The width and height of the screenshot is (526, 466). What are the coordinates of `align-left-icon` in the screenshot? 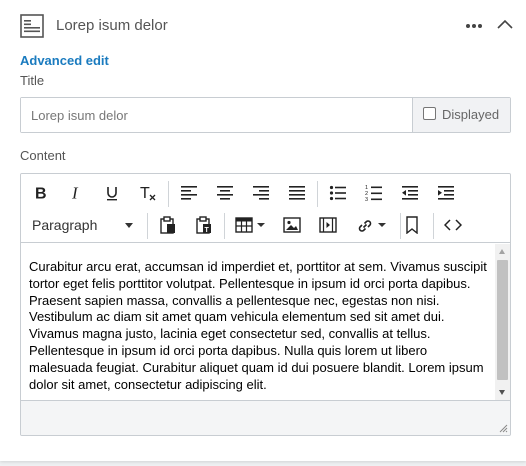 It's located at (189, 193).